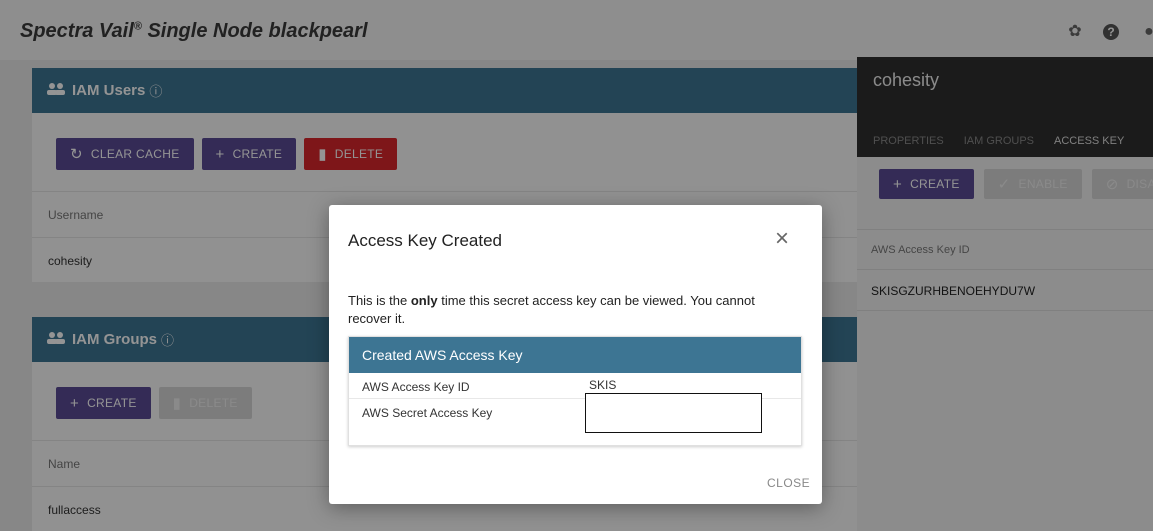 This screenshot has height=531, width=1153. What do you see at coordinates (379, 300) in the screenshot?
I see `dialog-message-start: This is the` at bounding box center [379, 300].